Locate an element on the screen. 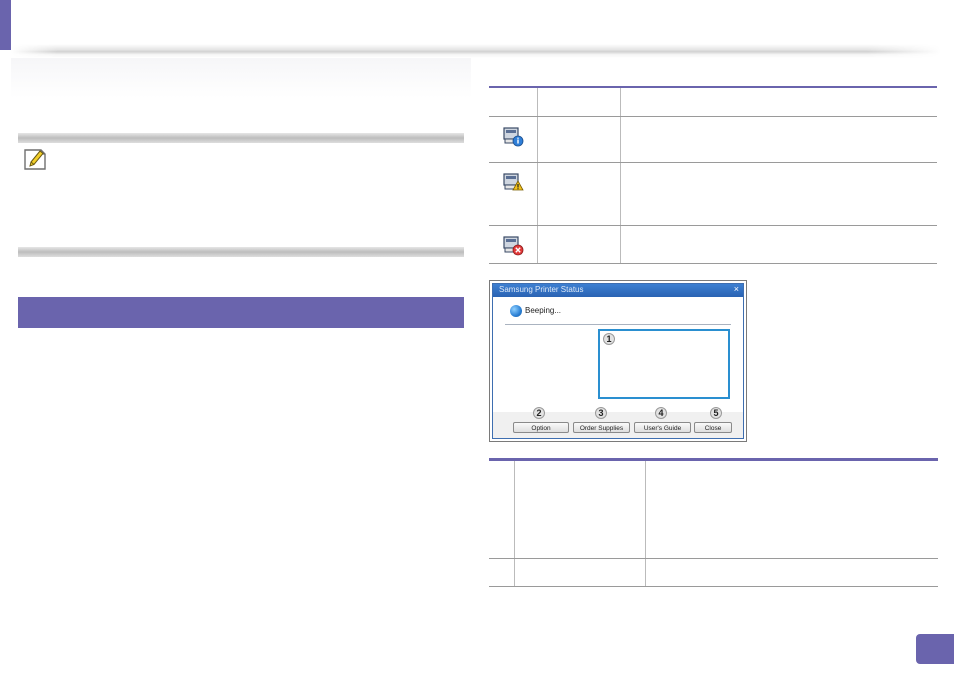  callout-1: 1 is located at coordinates (609, 339).